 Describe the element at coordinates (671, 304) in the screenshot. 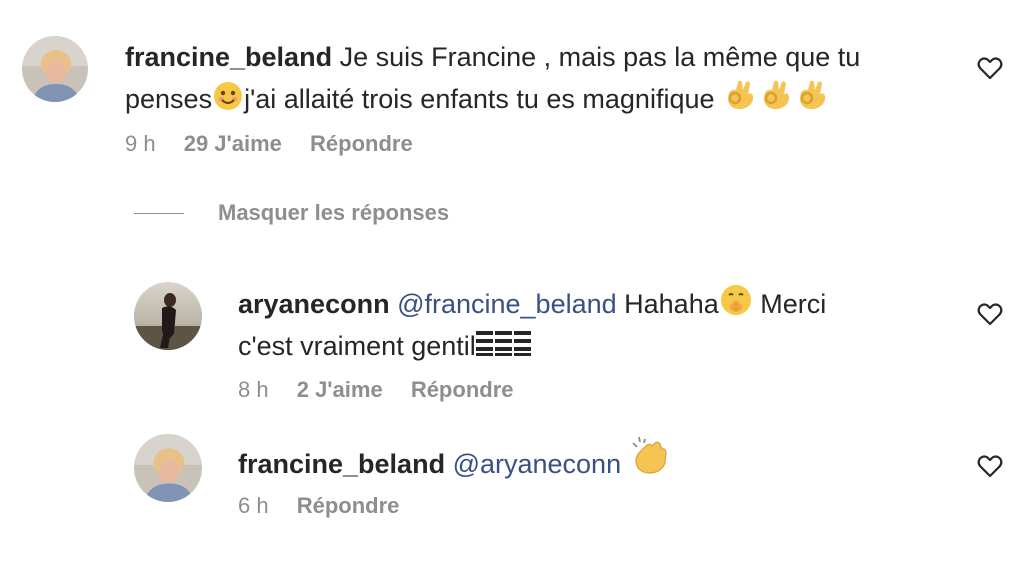

I see `reply-text-a: Hahaha` at that location.